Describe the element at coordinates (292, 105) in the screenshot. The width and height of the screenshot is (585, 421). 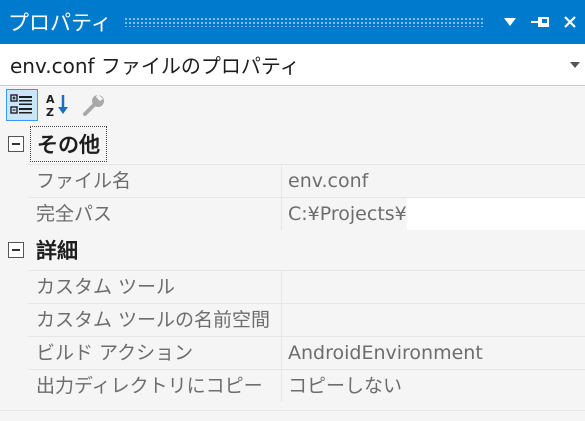
I see `properties-toolbar: A Z` at that location.